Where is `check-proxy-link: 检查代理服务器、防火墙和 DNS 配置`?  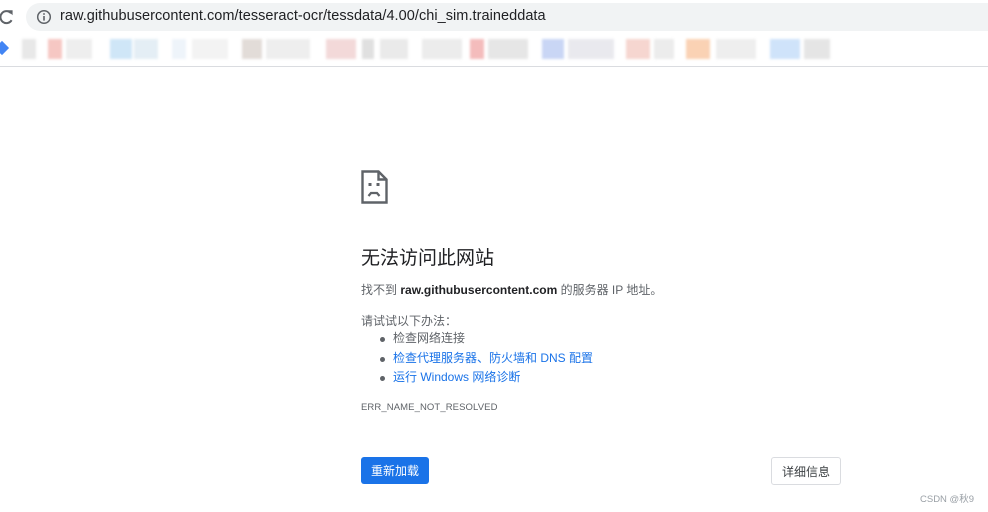
check-proxy-link: 检查代理服务器、防火墙和 DNS 配置 is located at coordinates (493, 358).